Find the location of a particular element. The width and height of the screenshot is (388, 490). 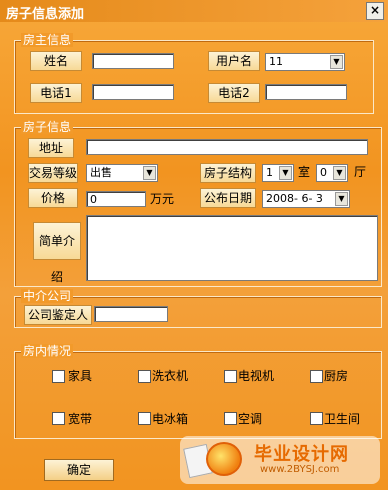

address-input is located at coordinates (227, 147).